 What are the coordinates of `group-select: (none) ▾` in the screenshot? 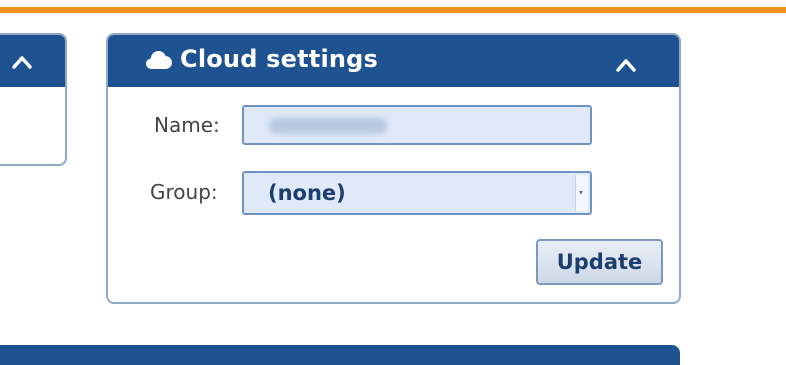 It's located at (417, 193).